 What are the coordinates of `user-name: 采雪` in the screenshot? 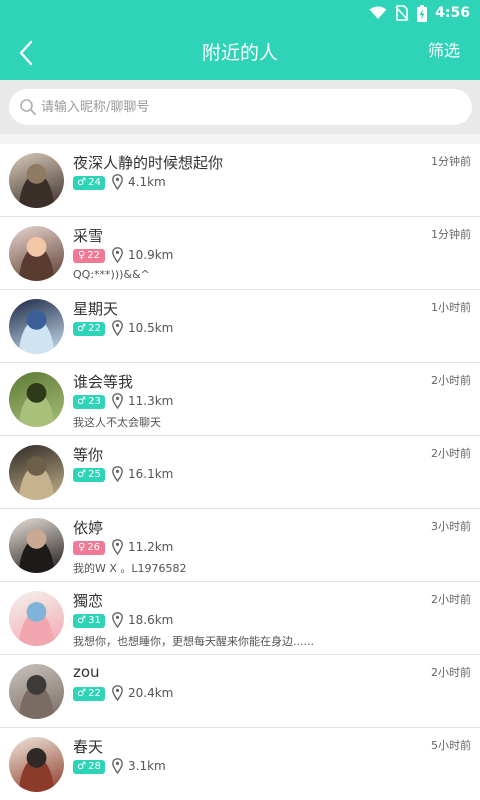 It's located at (88, 236).